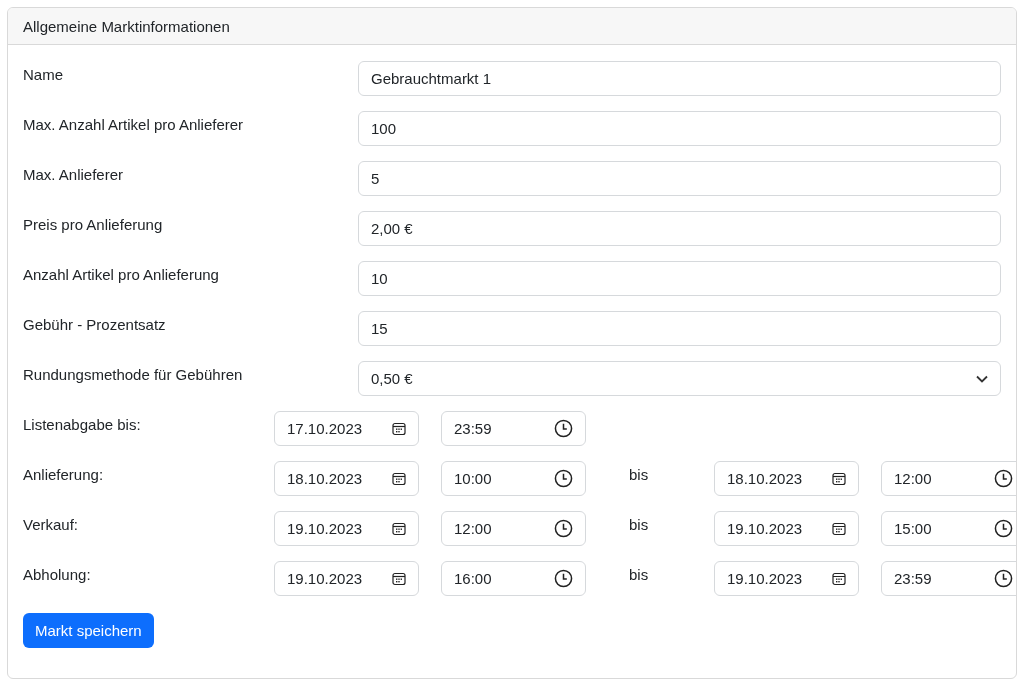 The height and width of the screenshot is (687, 1024). What do you see at coordinates (982, 378) in the screenshot?
I see `chevron-down-icon` at bounding box center [982, 378].